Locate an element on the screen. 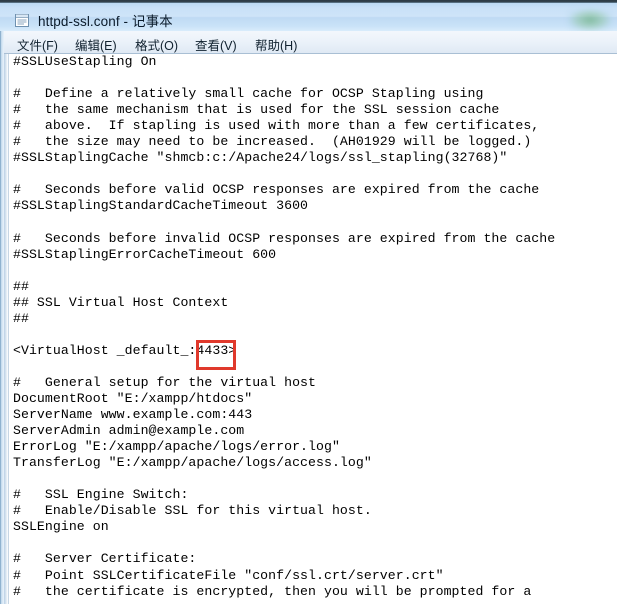 Image resolution: width=617 pixels, height=604 pixels. menu-edit: 编辑(E) is located at coordinates (96, 44).